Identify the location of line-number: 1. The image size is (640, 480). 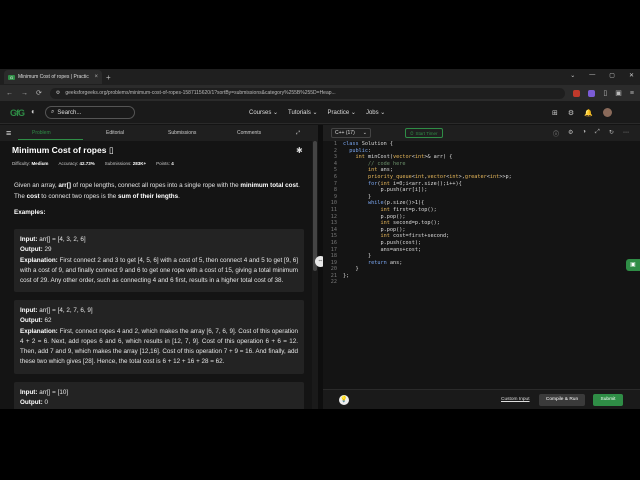
(335, 144).